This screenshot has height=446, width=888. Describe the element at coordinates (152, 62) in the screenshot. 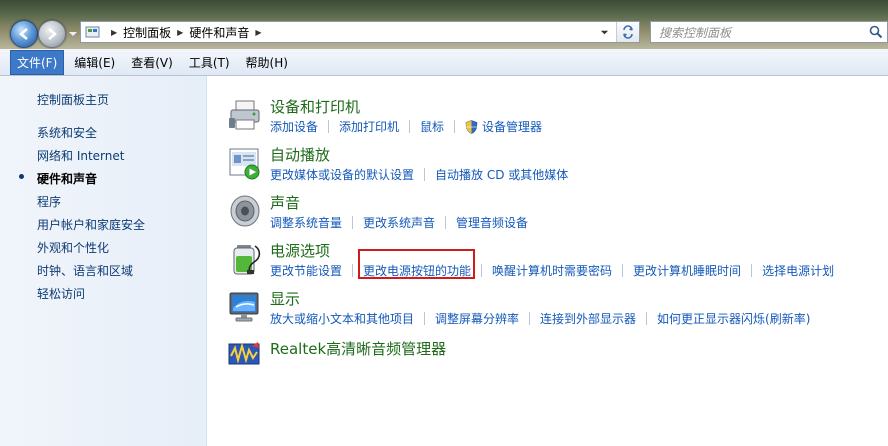

I see `menu-view: 查看(V)` at that location.